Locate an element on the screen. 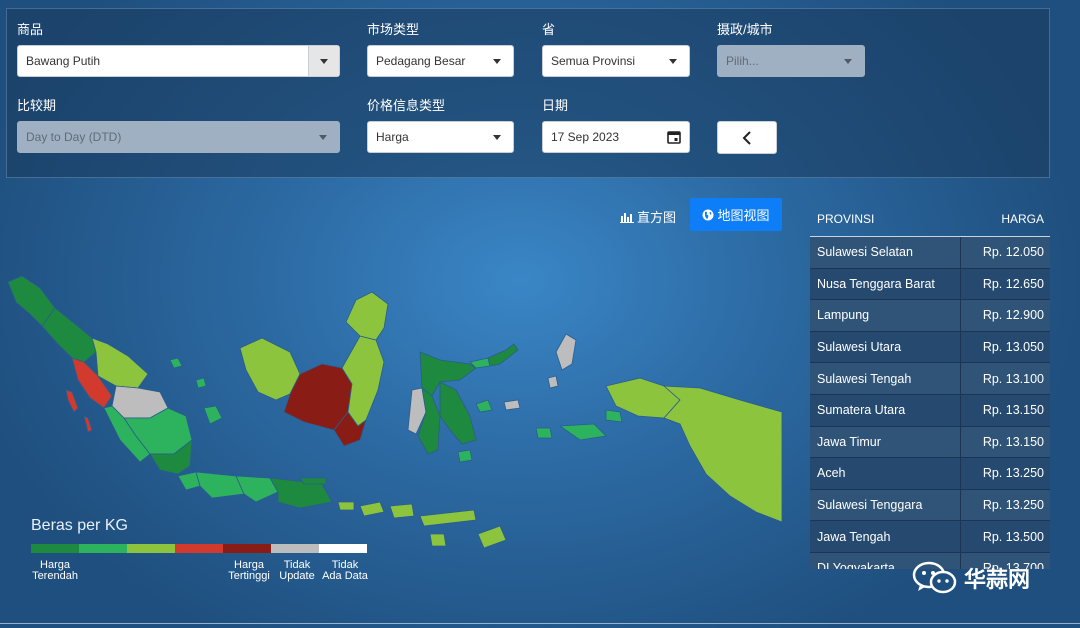 Image resolution: width=1080 pixels, height=628 pixels. legend-swatch-low is located at coordinates (103, 548).